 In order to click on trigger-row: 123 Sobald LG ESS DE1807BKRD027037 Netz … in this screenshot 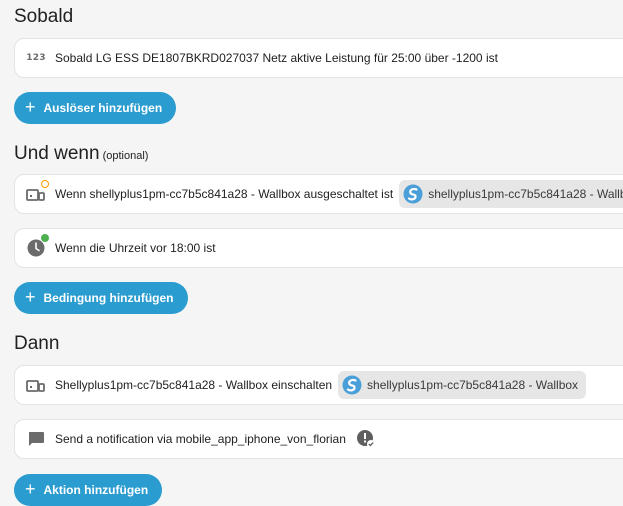, I will do `click(318, 58)`.